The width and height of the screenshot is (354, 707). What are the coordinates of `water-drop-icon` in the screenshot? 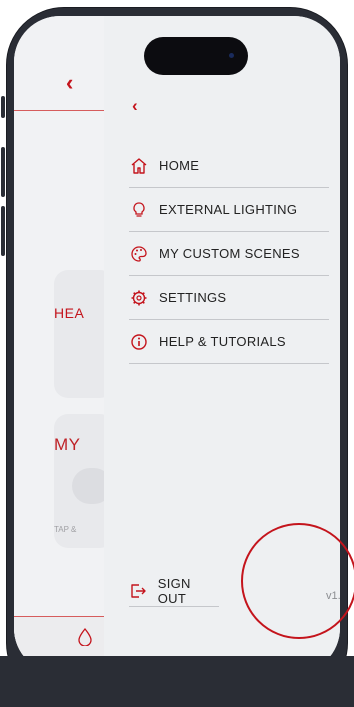 It's located at (85, 639).